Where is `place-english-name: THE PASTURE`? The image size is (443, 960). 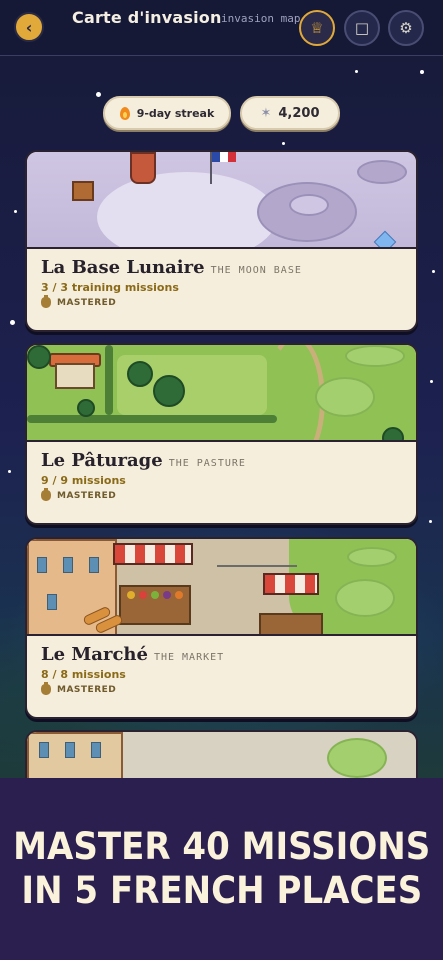
place-english-name: THE PASTURE is located at coordinates (207, 463).